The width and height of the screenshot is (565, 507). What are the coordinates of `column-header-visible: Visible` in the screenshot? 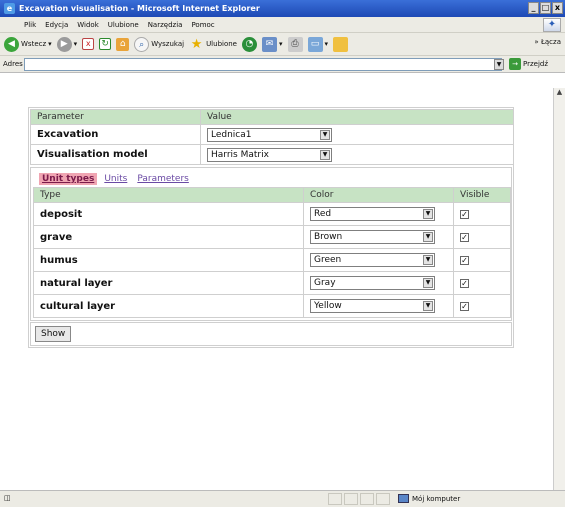 It's located at (482, 195).